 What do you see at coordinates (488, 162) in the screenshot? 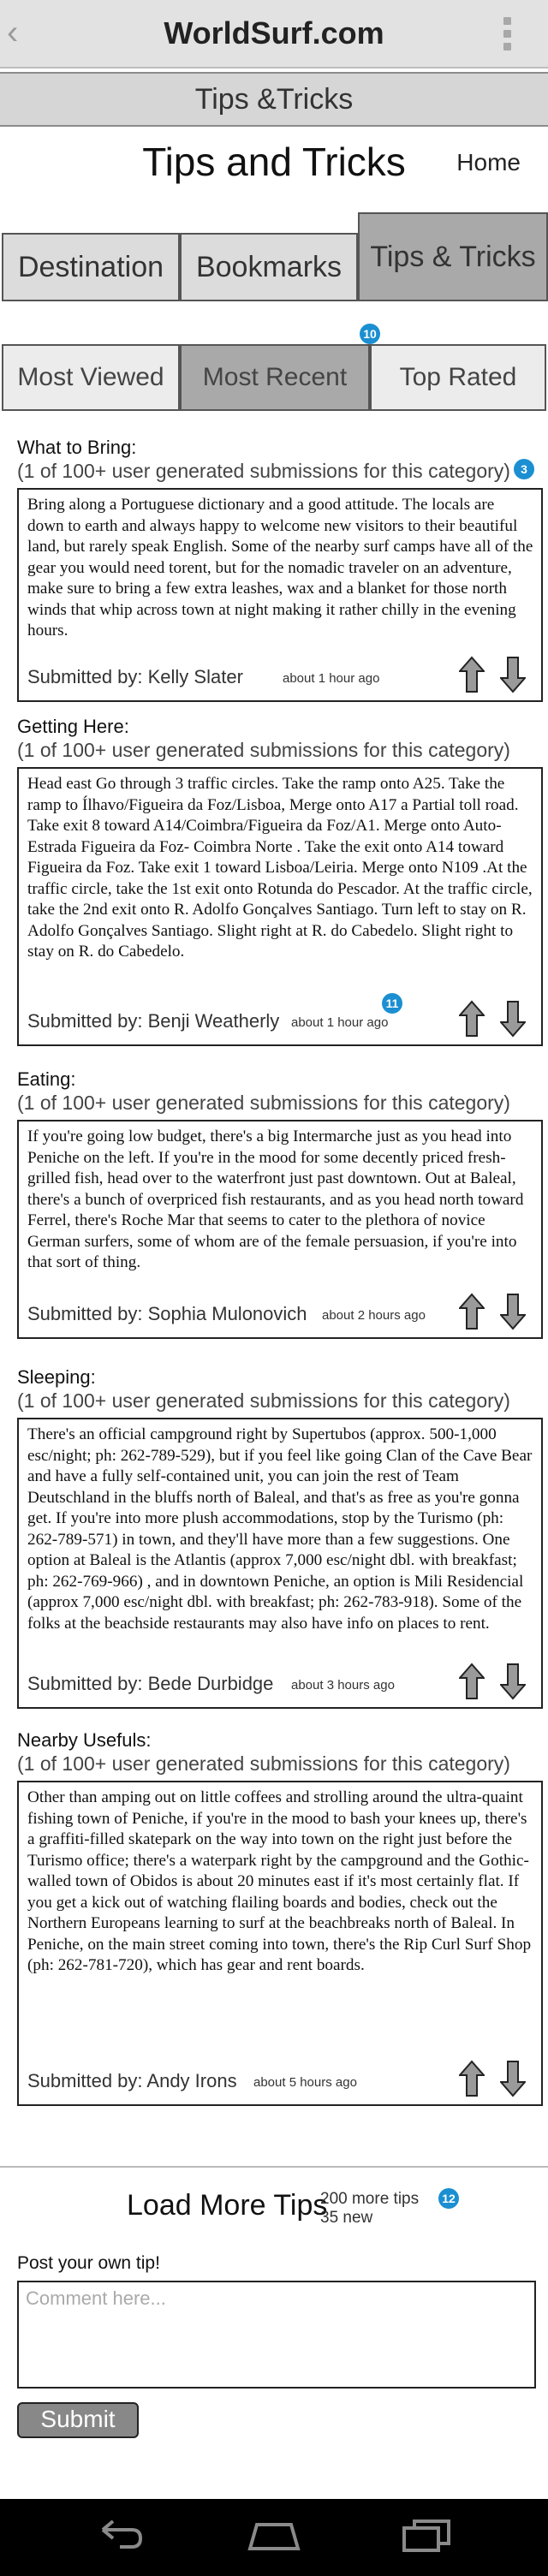
I see `home-link: Home` at bounding box center [488, 162].